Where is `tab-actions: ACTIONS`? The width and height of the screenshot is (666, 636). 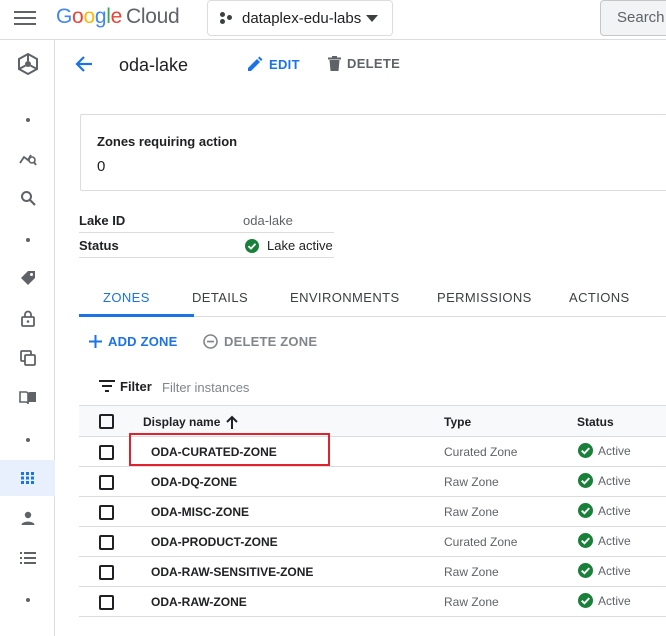 tab-actions: ACTIONS is located at coordinates (599, 297).